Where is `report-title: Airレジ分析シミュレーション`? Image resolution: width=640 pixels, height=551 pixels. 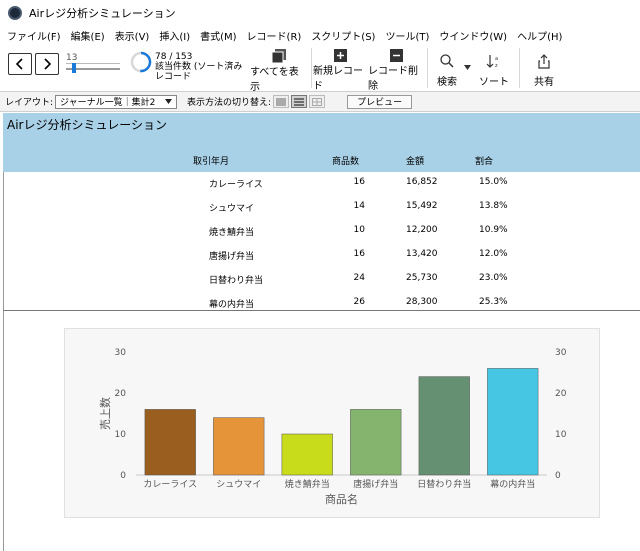
report-title: Airレジ分析シミュレーション is located at coordinates (87, 125).